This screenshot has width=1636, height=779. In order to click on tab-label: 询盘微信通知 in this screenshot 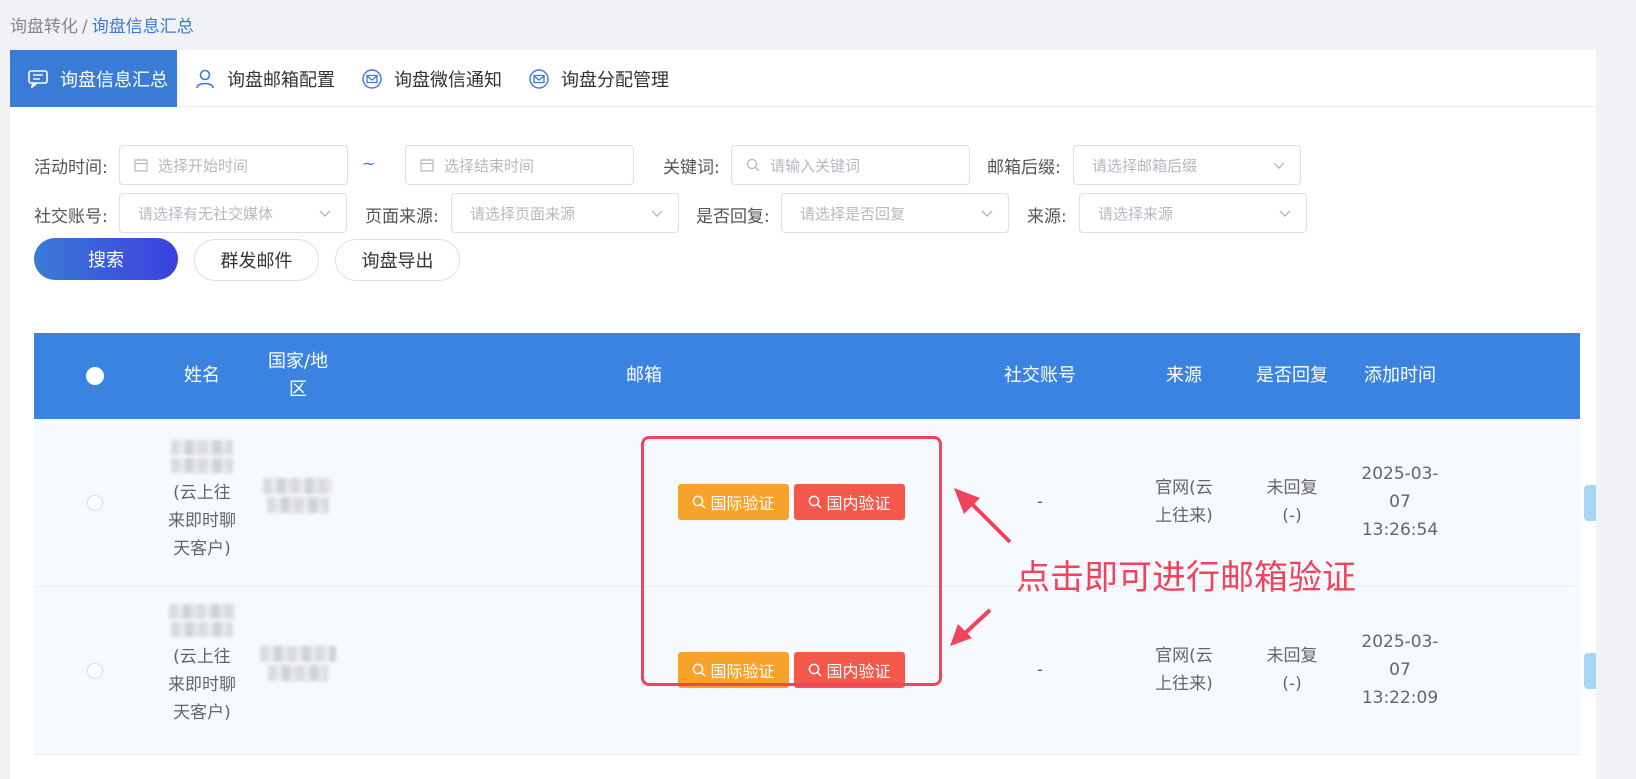, I will do `click(448, 80)`.